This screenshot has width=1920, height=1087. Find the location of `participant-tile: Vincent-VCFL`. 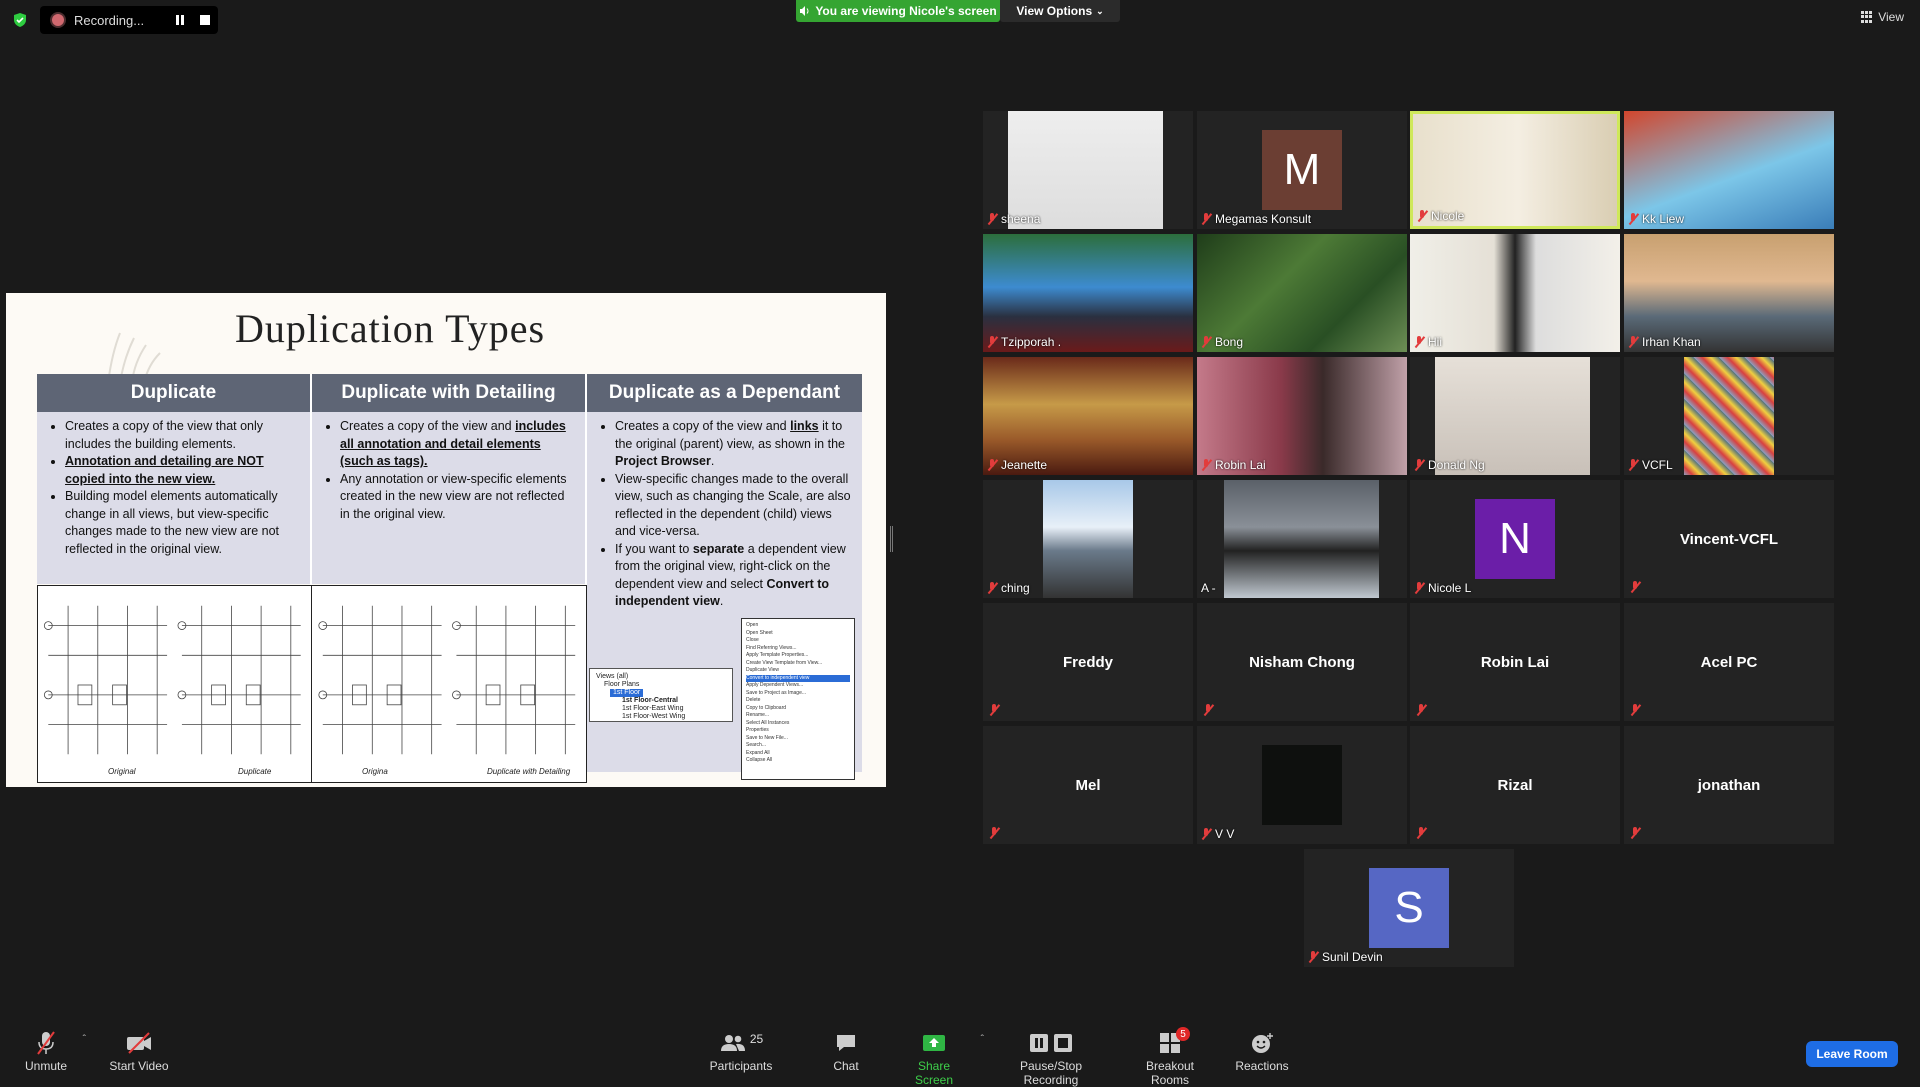

participant-tile: Vincent-VCFL is located at coordinates (1729, 539).